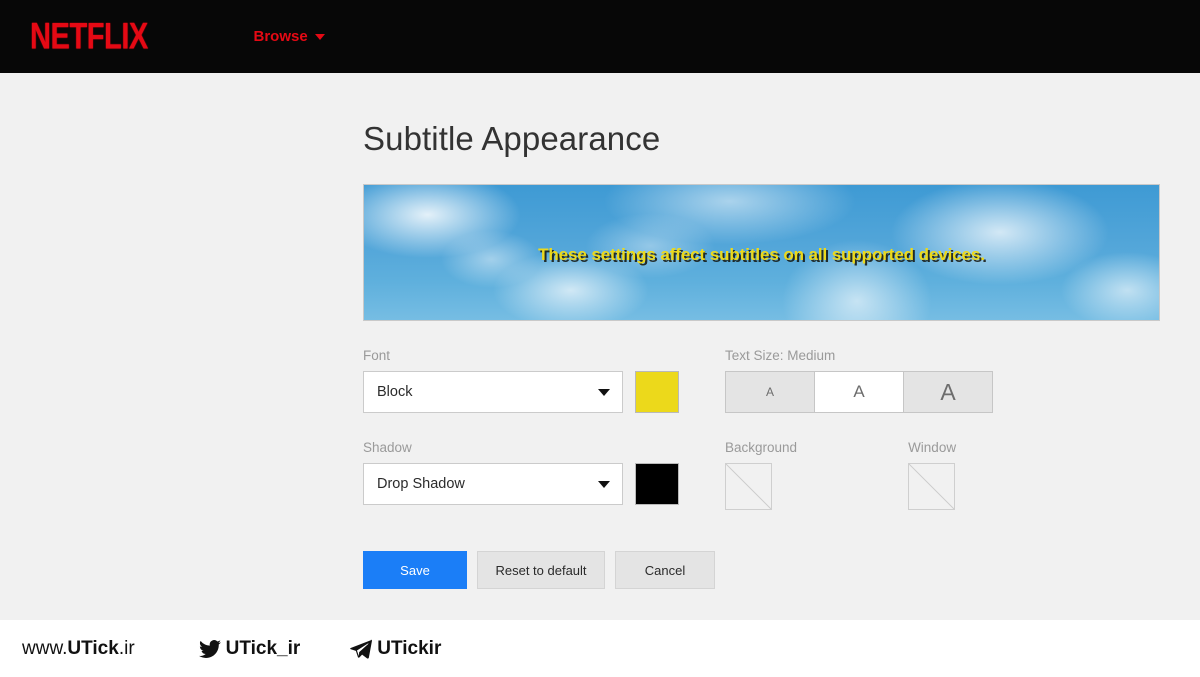  I want to click on controls-row-2: Shadow Drop Shadow Background Window, so click(781, 475).